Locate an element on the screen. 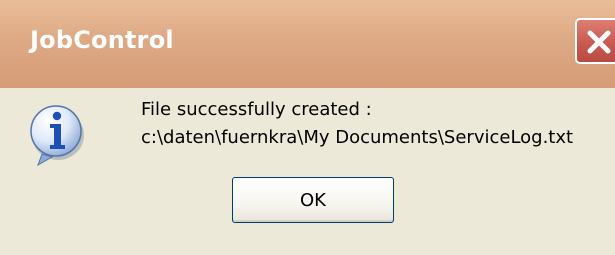 This screenshot has width=615, height=255. message-line-1: File successfully created : is located at coordinates (256, 109).